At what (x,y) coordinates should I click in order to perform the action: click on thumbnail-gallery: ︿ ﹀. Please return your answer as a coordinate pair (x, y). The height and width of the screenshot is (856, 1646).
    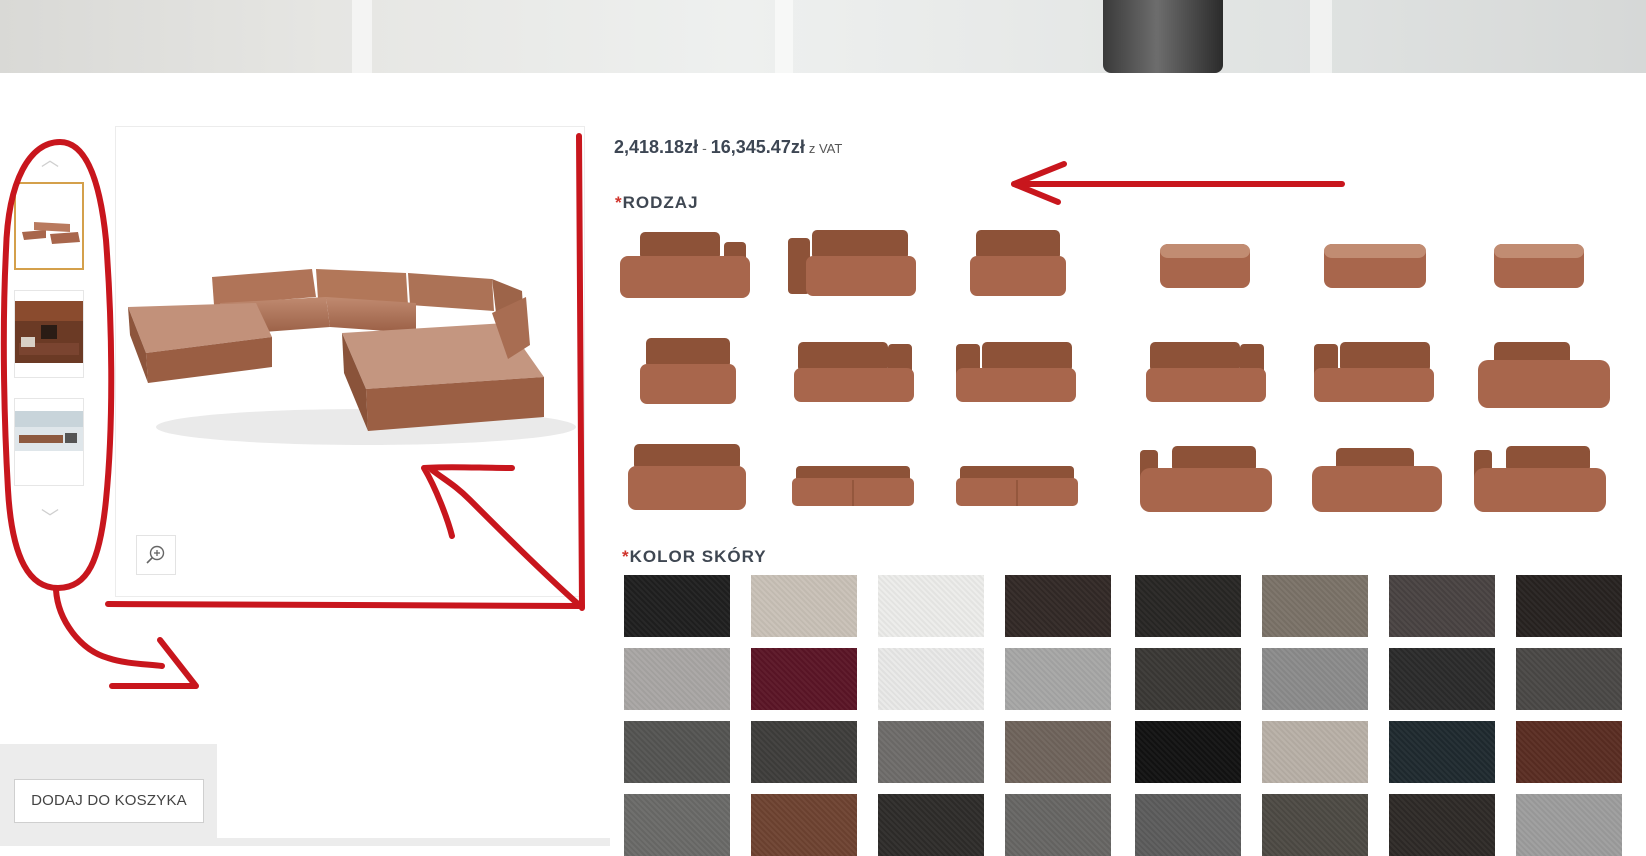
    Looking at the image, I should click on (50, 339).